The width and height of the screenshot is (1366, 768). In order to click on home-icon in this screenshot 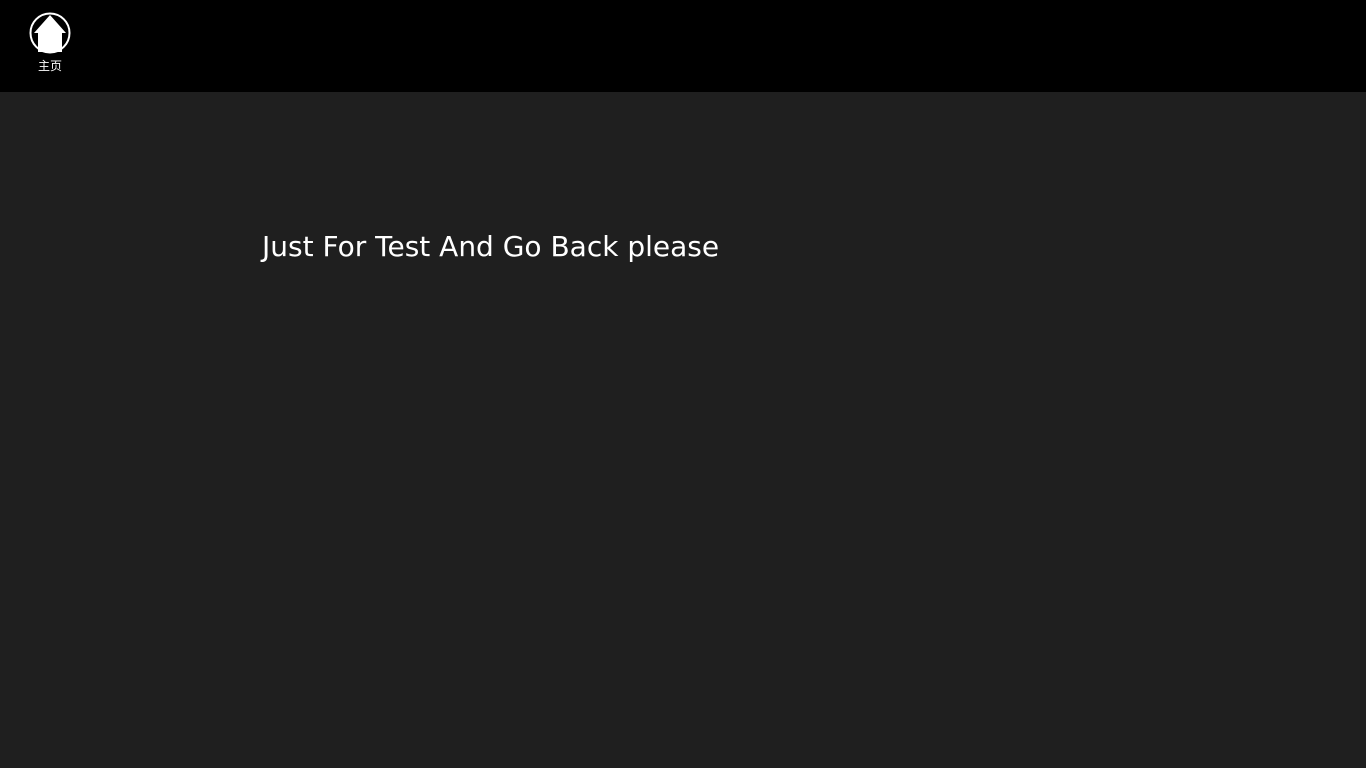, I will do `click(50, 33)`.